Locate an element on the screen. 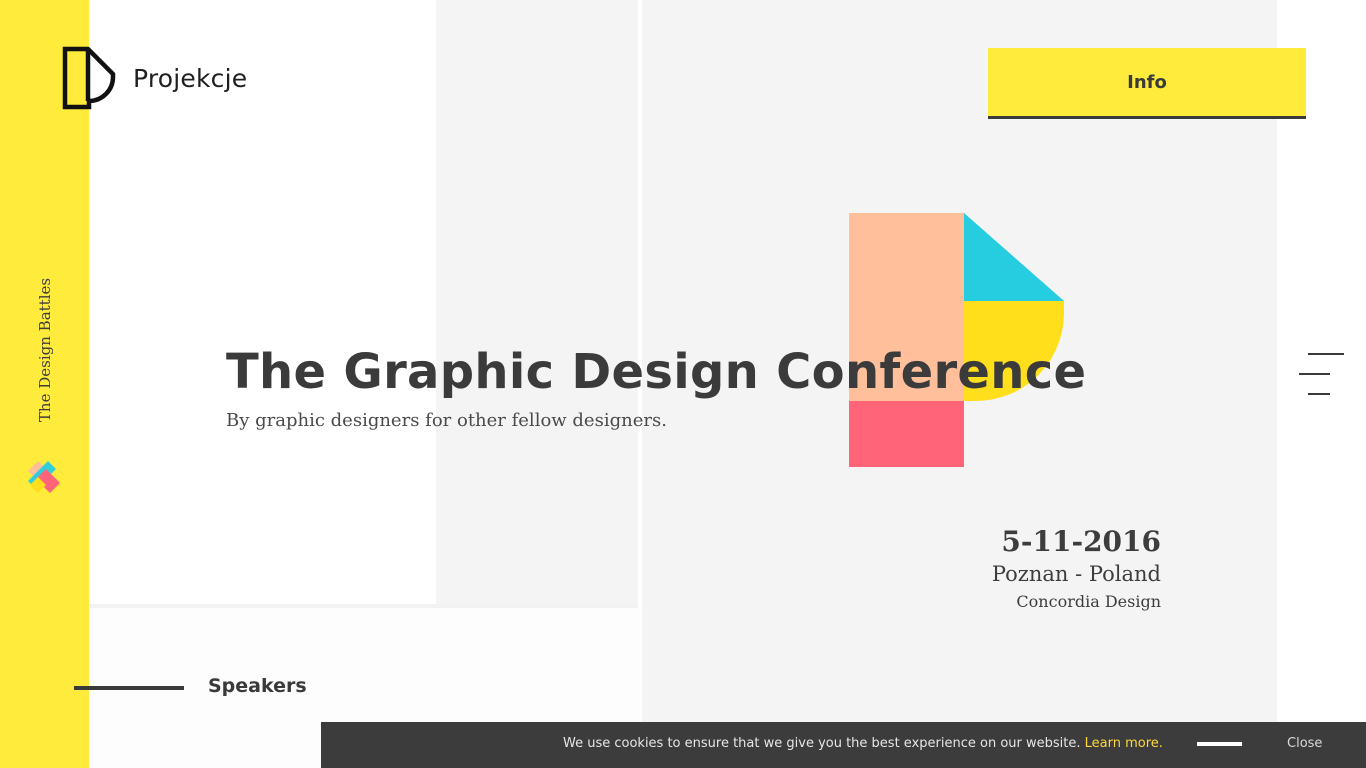  info-button: Info is located at coordinates (1147, 83).